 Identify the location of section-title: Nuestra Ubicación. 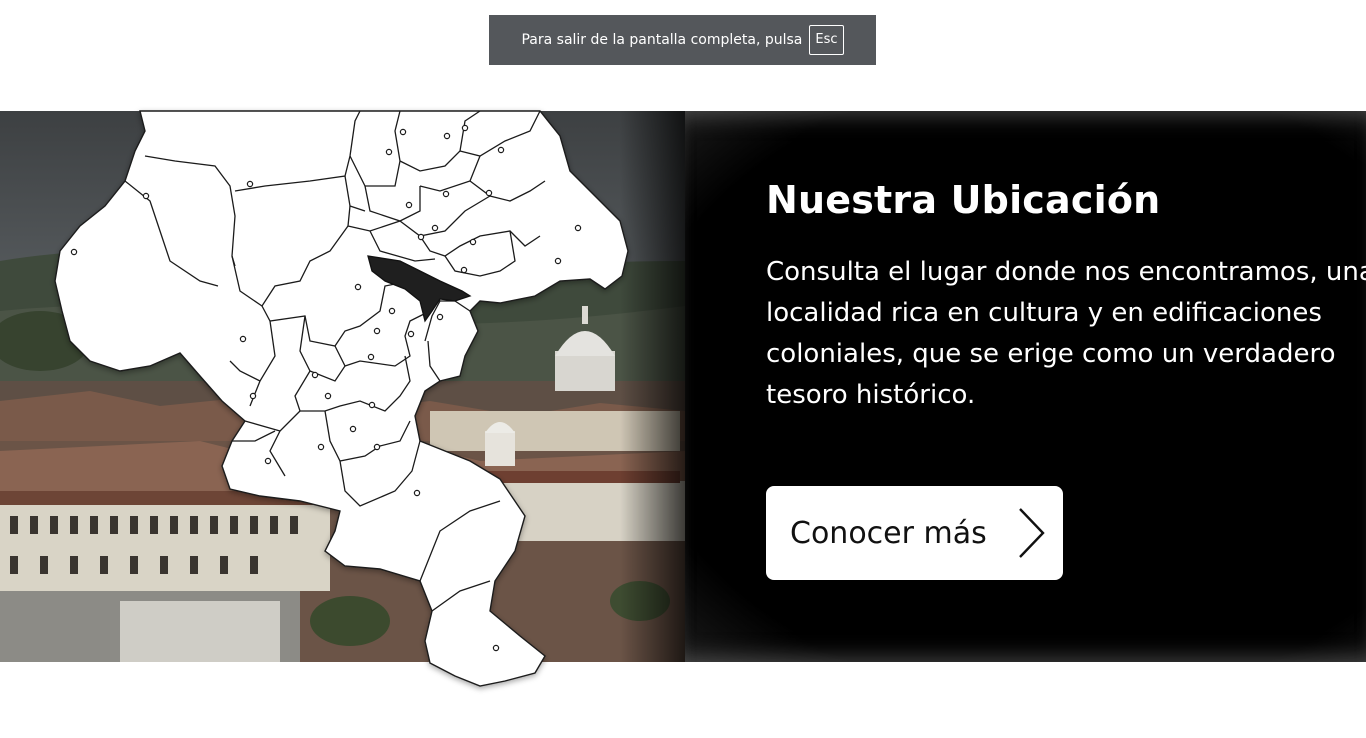
(963, 200).